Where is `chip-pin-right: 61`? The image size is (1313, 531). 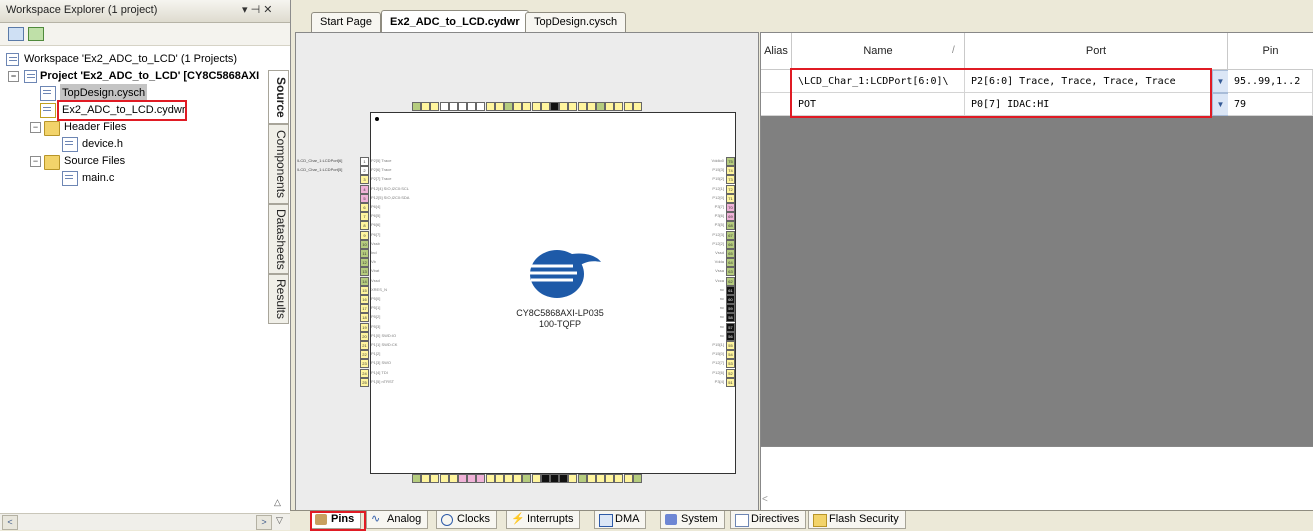 chip-pin-right: 61 is located at coordinates (730, 290).